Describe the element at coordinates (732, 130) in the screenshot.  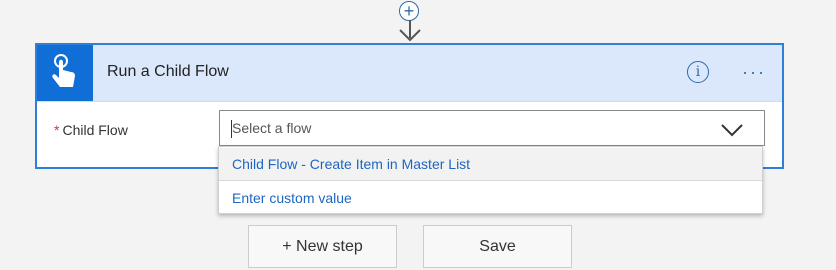
I see `chevron-down-icon` at that location.